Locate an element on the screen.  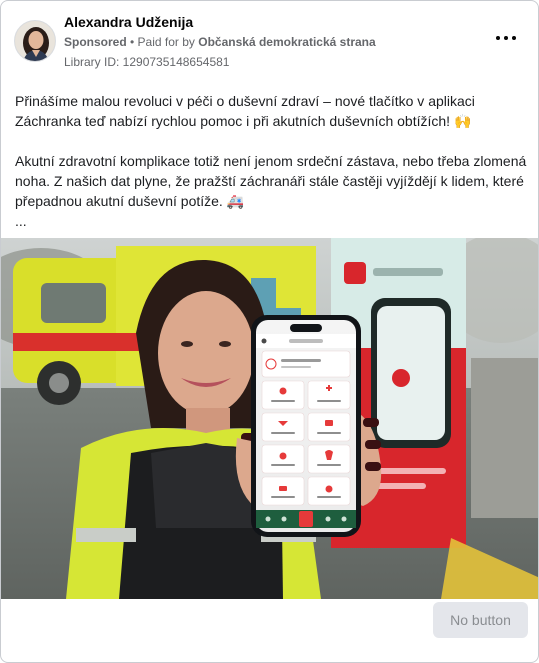
avatar-portrait-image is located at coordinates (35, 41).